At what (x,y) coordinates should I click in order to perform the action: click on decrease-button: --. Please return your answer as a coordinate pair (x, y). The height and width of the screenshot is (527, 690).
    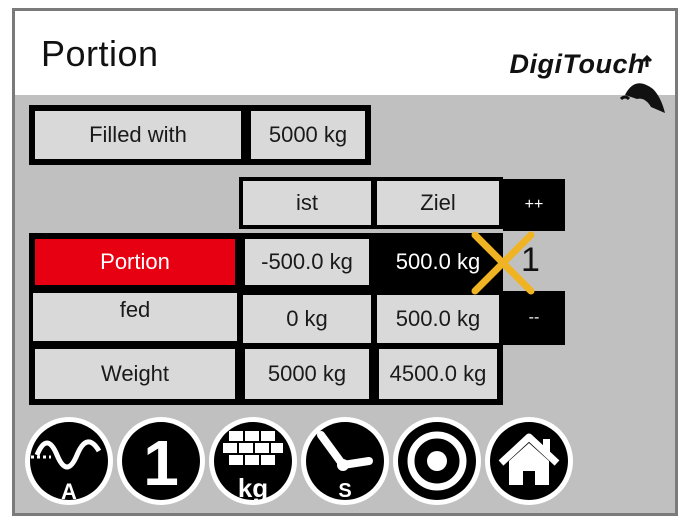
    Looking at the image, I should click on (534, 318).